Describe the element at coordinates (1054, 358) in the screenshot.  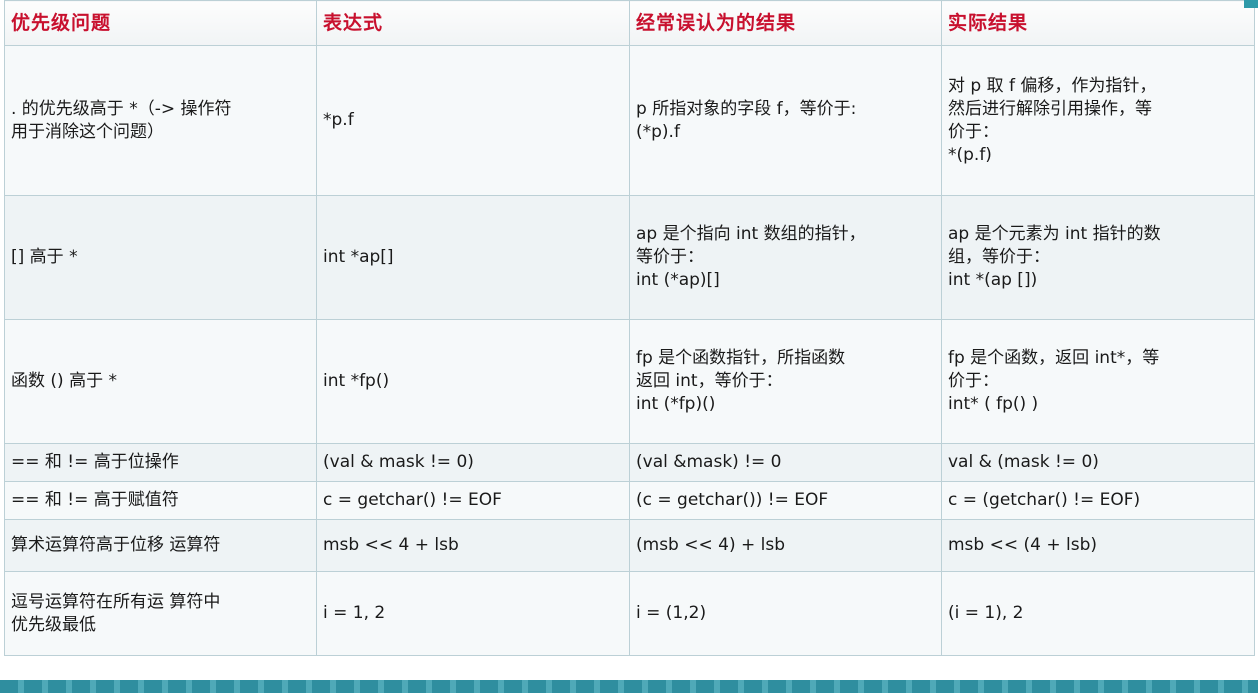
I see `cell-text-line: fp 是个函数，返回 int*，等` at that location.